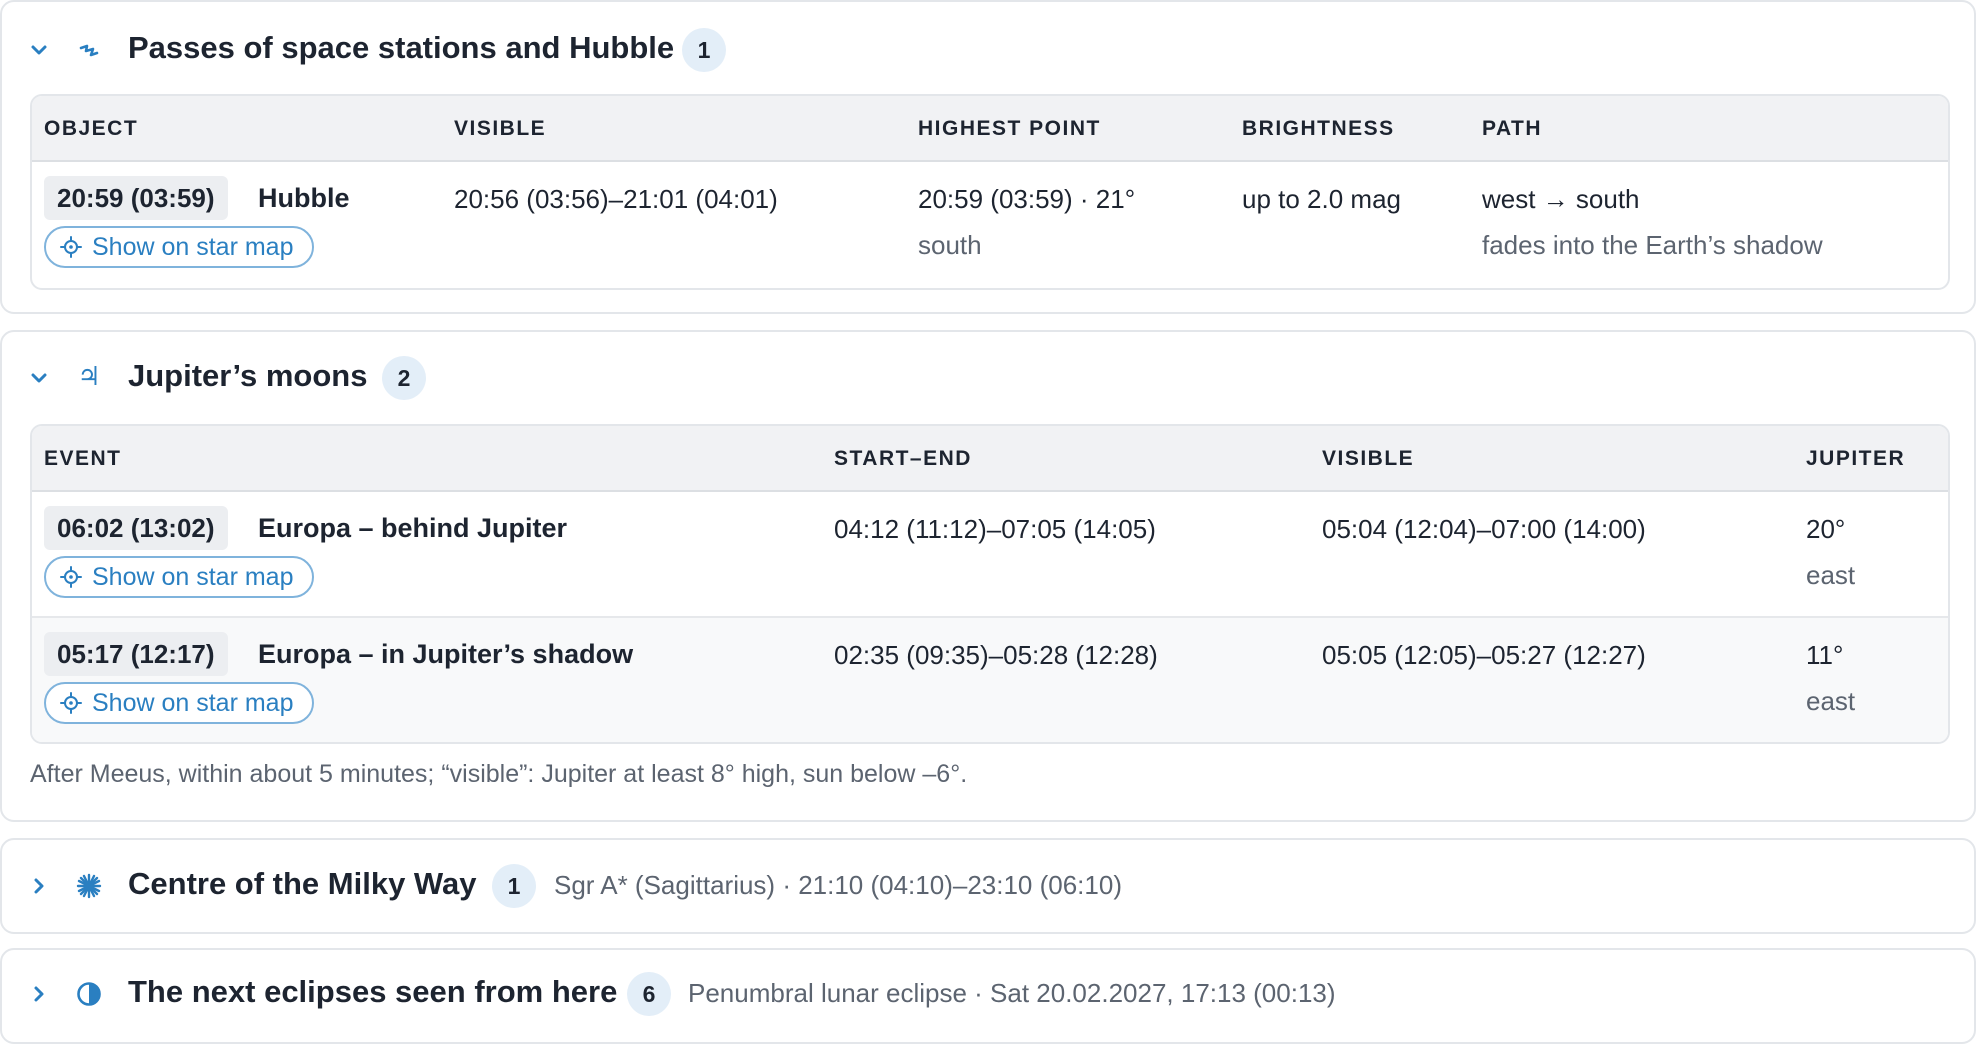  I want to click on highest-point-cell: 20:59 (03:59) · 21° south, so click(1026, 222).